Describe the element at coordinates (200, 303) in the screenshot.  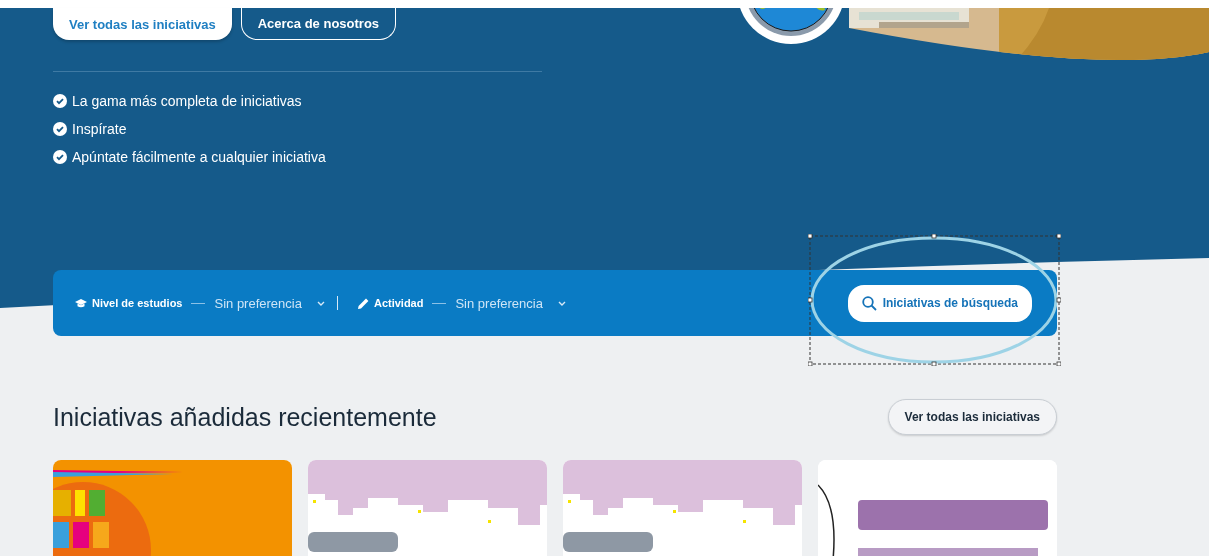
I see `filter-dropdown: Nivel de estudios Sin preferencia` at that location.